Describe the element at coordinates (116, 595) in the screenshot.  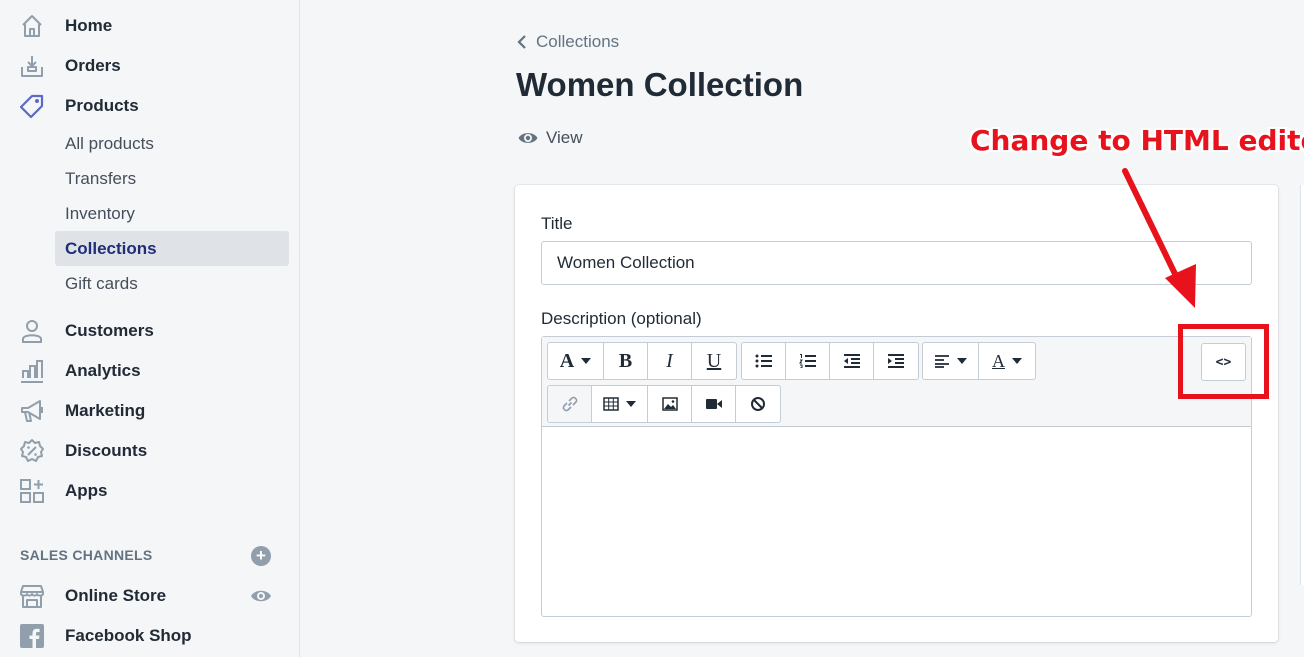
I see `nav-online-store-label: Online Store` at that location.